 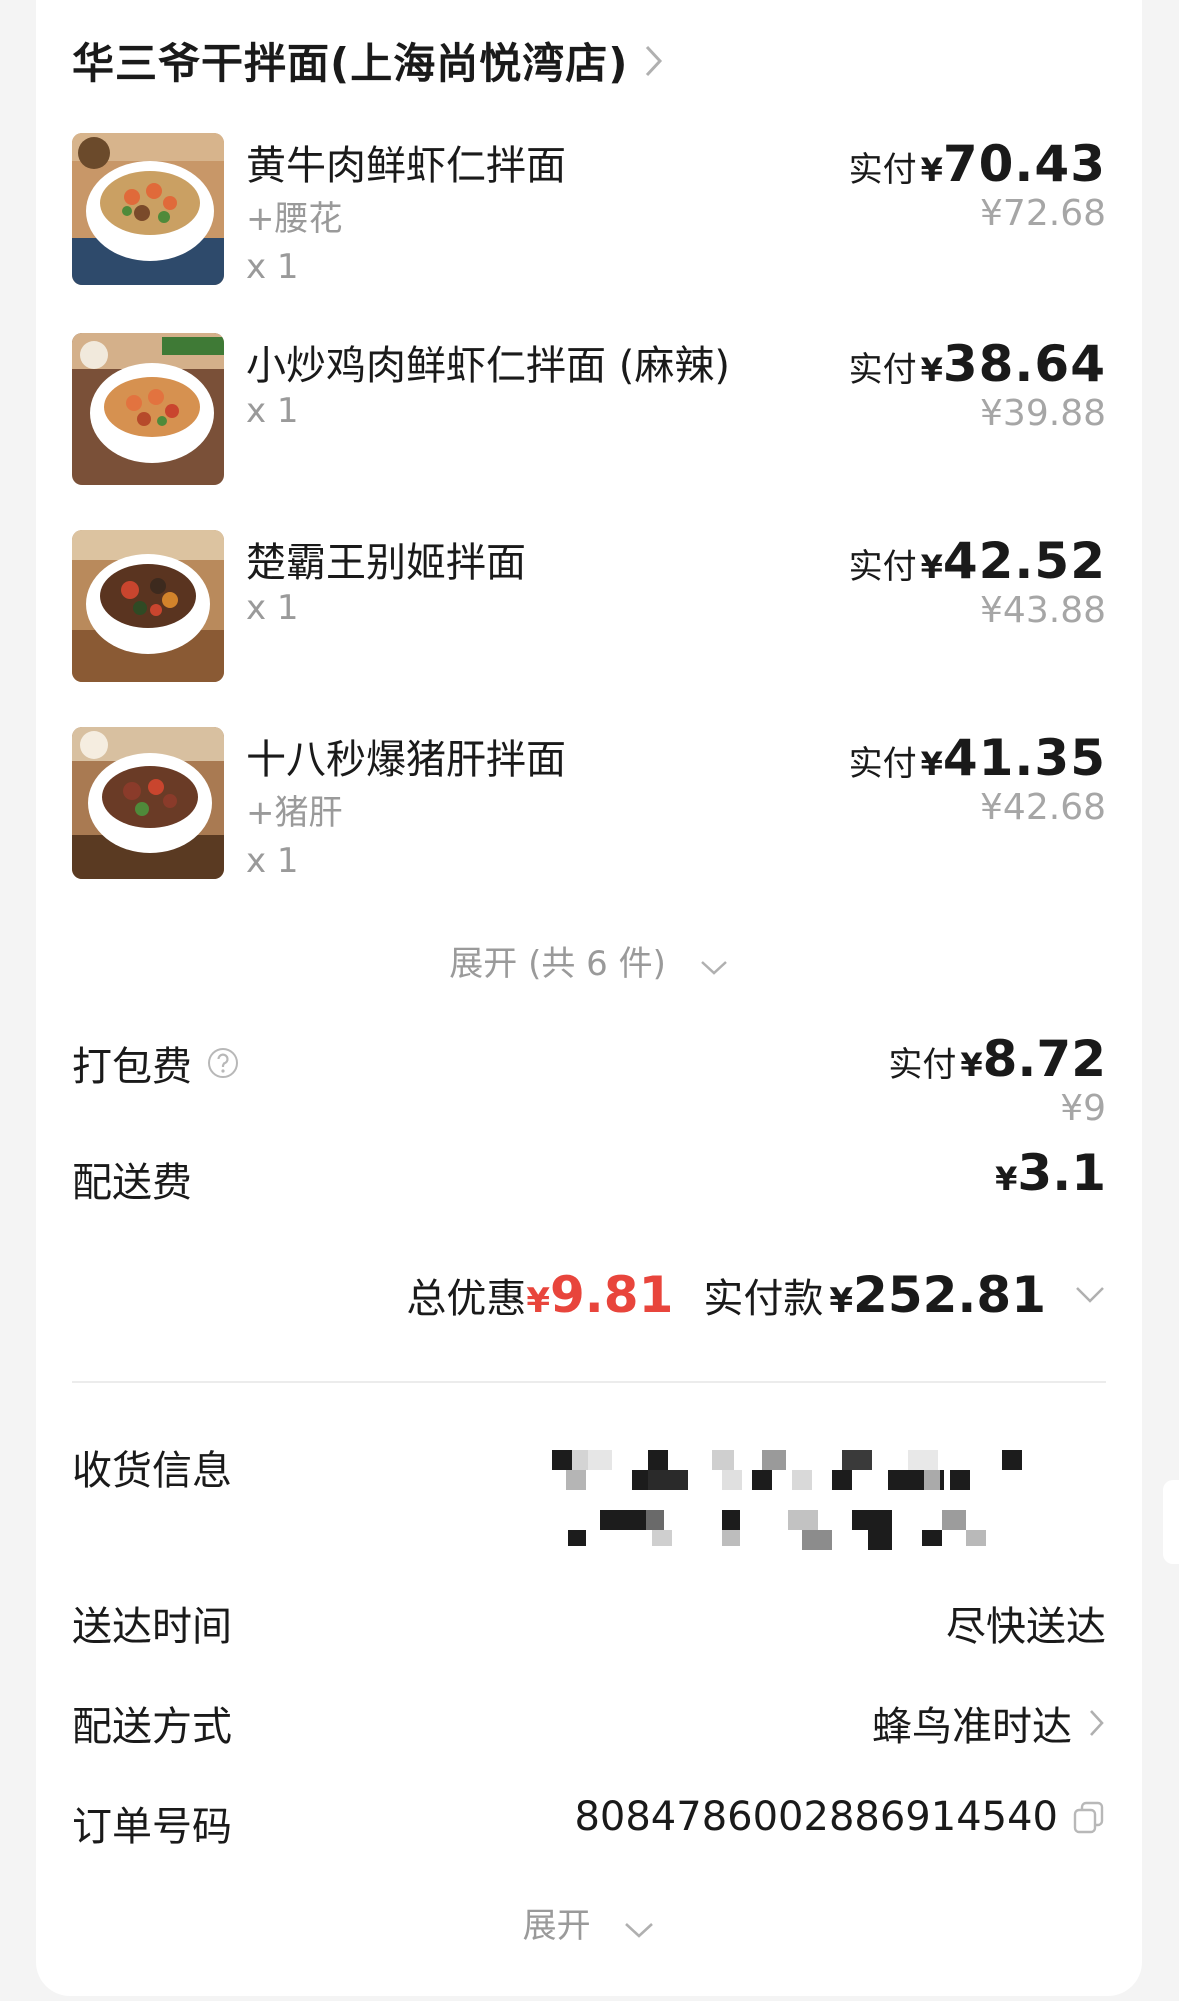 I want to click on item-name: 黄牛肉鲜虾仁拌面, so click(x=406, y=166).